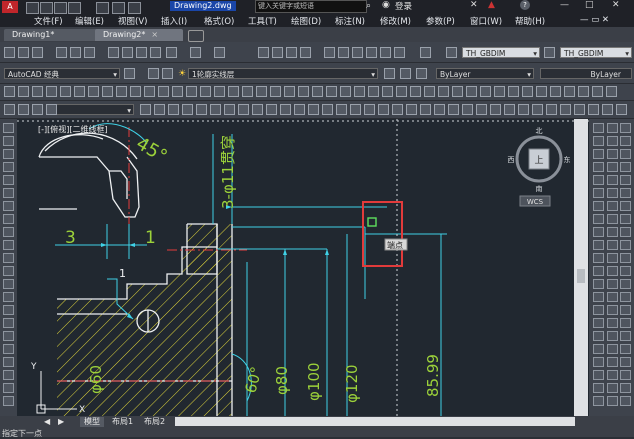  Describe the element at coordinates (127, 52) in the screenshot. I see `copy-icon` at that location.